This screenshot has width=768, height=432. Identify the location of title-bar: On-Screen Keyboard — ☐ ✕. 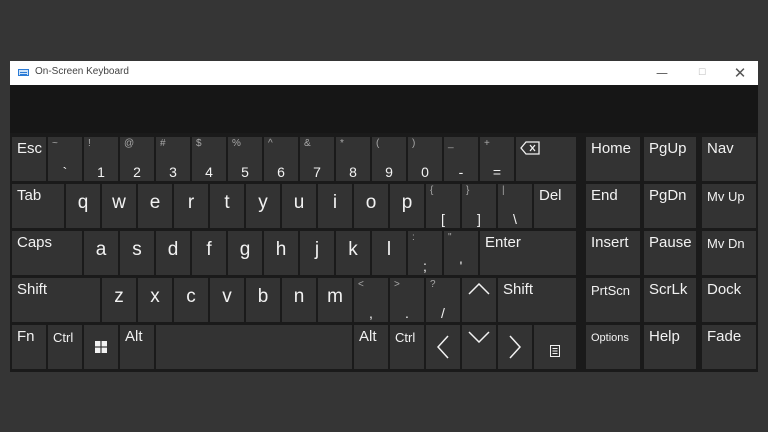
(384, 73).